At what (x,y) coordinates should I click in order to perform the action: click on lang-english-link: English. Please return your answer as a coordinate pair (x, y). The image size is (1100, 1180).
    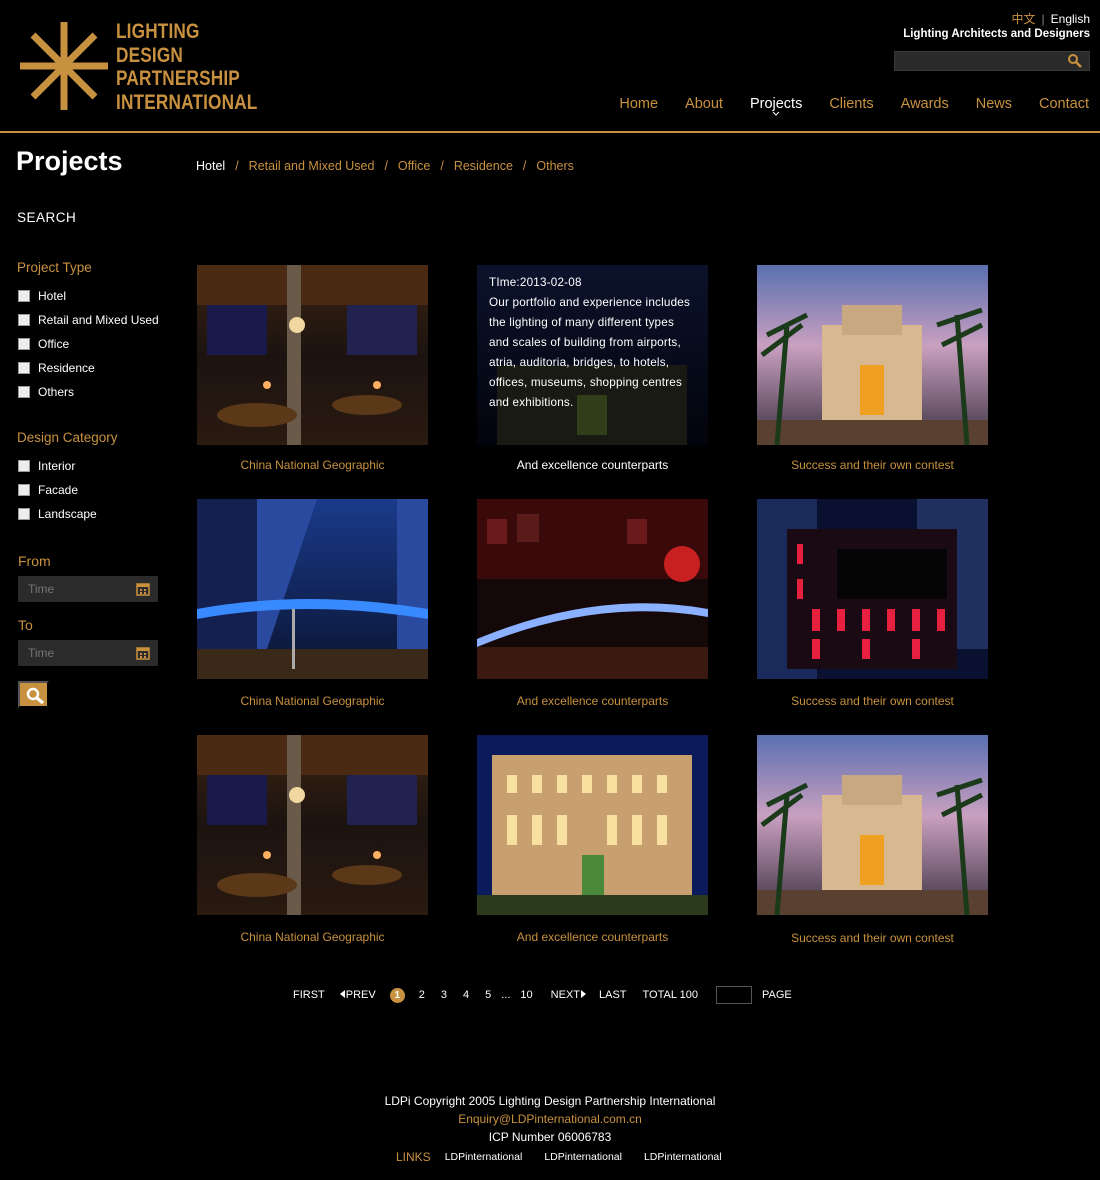
    Looking at the image, I should click on (1070, 19).